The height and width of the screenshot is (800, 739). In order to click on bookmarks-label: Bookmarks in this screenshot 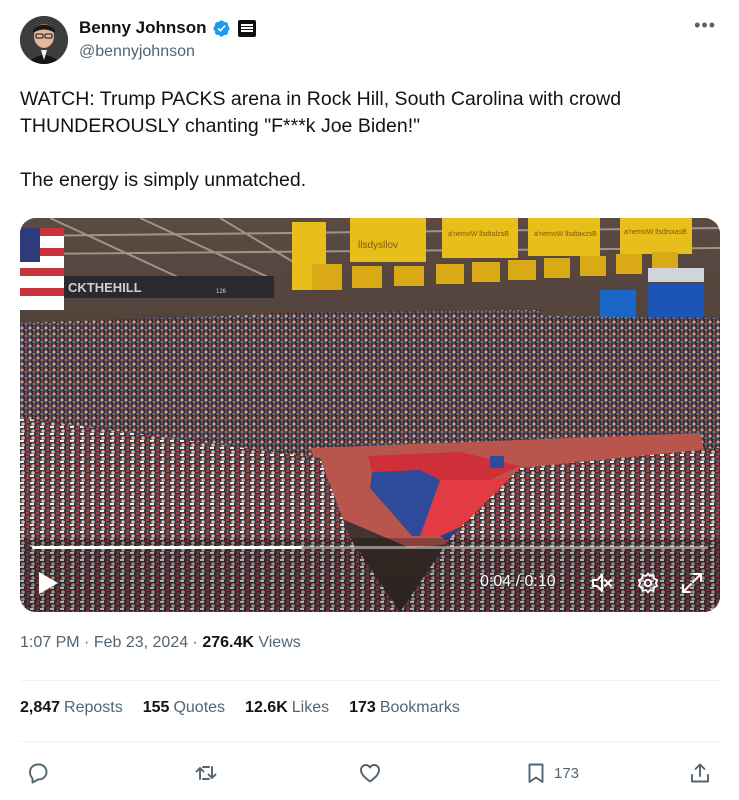, I will do `click(419, 707)`.